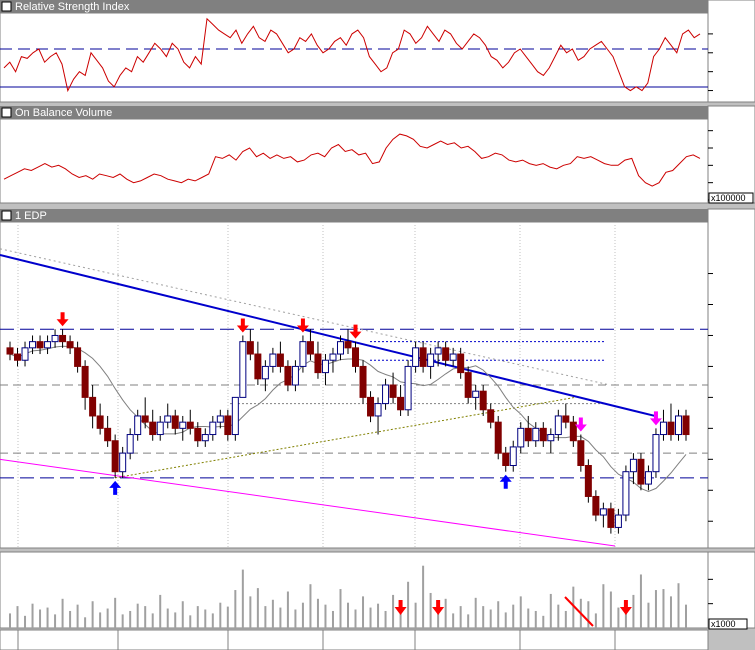 The width and height of the screenshot is (755, 650). I want to click on price-titlebar, so click(354, 215).